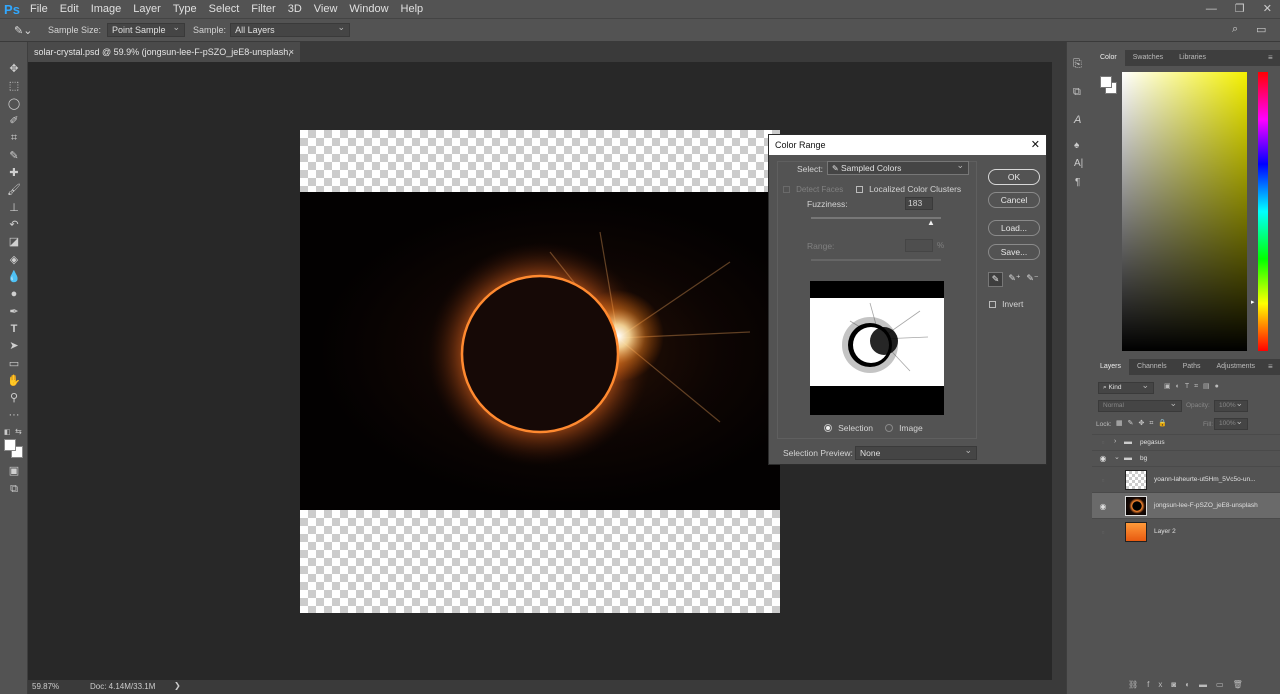 This screenshot has height=694, width=1280. What do you see at coordinates (368, 9) in the screenshot?
I see `menu-window: Window` at bounding box center [368, 9].